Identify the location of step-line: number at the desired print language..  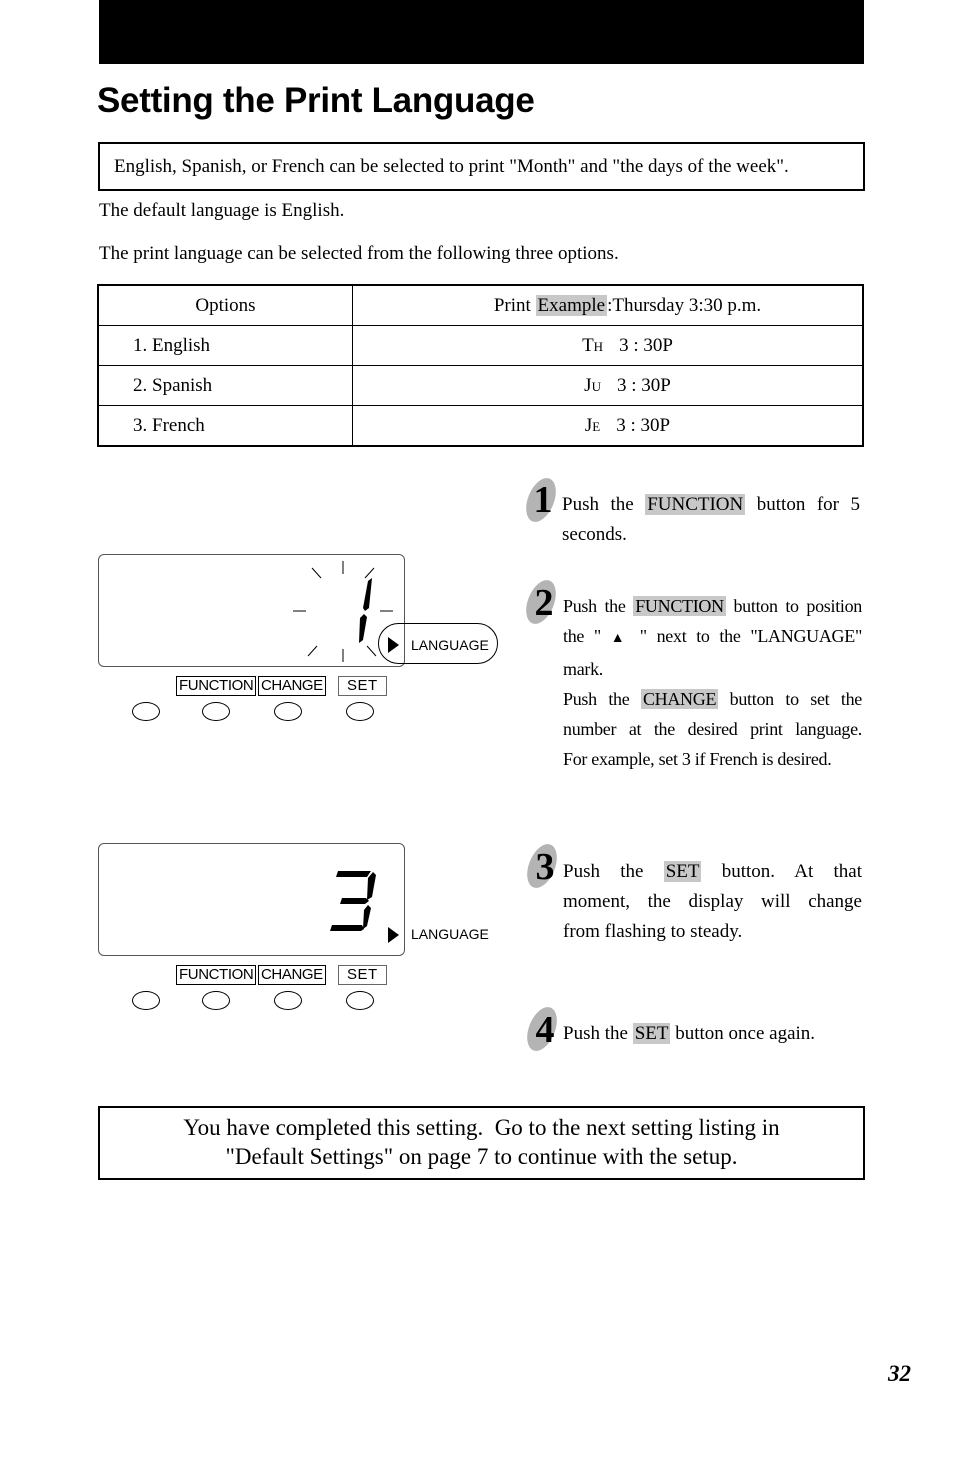
(712, 729).